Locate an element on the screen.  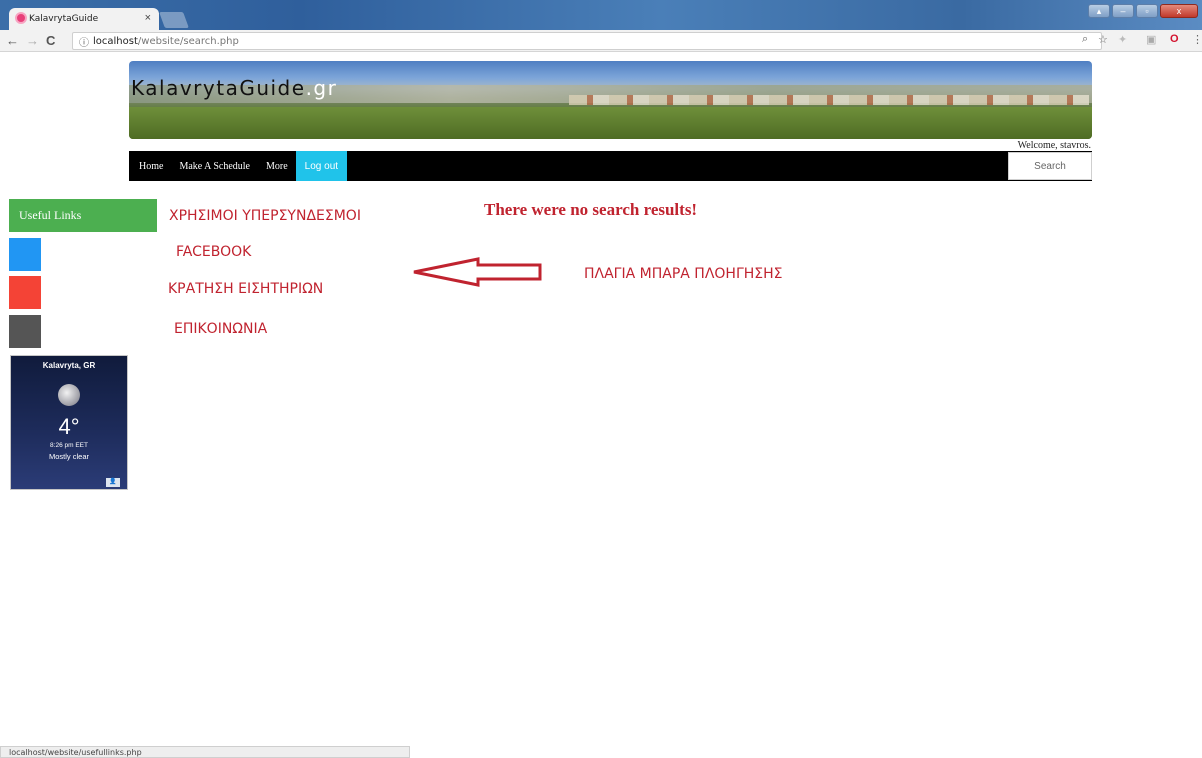
annotation-tickets: ΚΡΑΤΗΣΗ ΕΙΣΗΤΗΡΙΩΝ is located at coordinates (246, 289).